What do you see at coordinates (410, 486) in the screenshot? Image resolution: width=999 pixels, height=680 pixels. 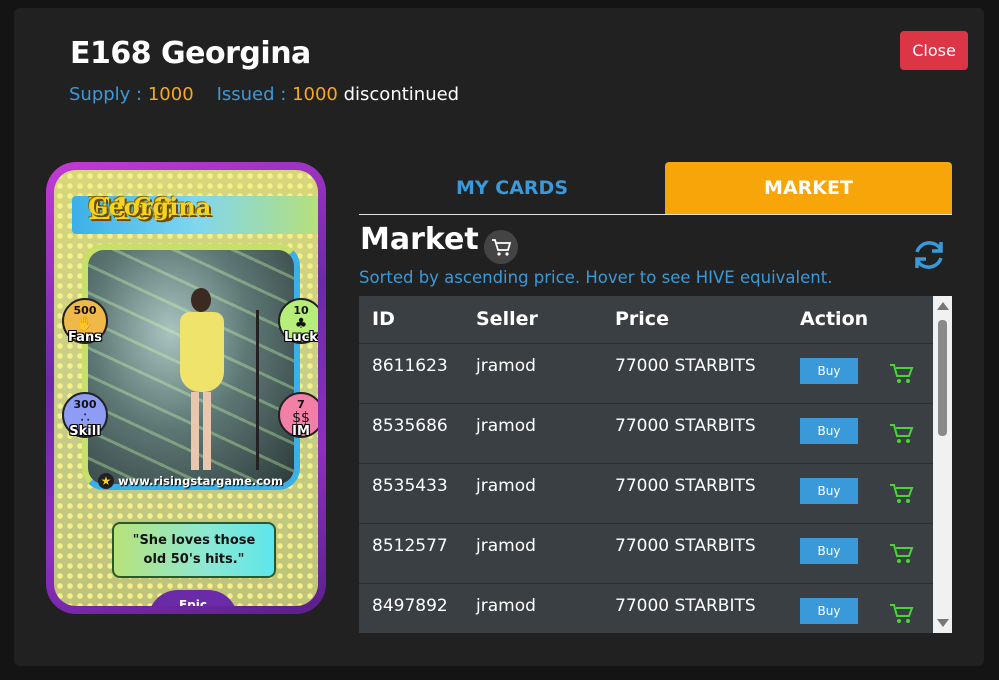 I see `row-id: 8535433` at bounding box center [410, 486].